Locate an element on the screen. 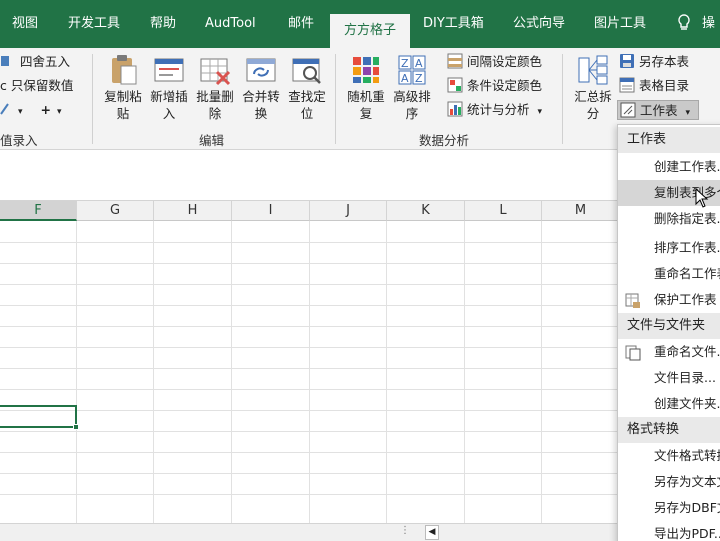 The height and width of the screenshot is (541, 720). edit-icon is located at coordinates (5, 109).